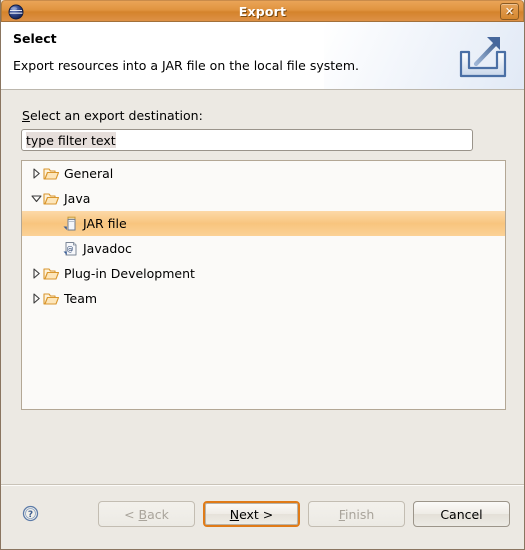 The width and height of the screenshot is (525, 550). I want to click on tree-item-plug-in-development: Plug-in Development, so click(263, 273).